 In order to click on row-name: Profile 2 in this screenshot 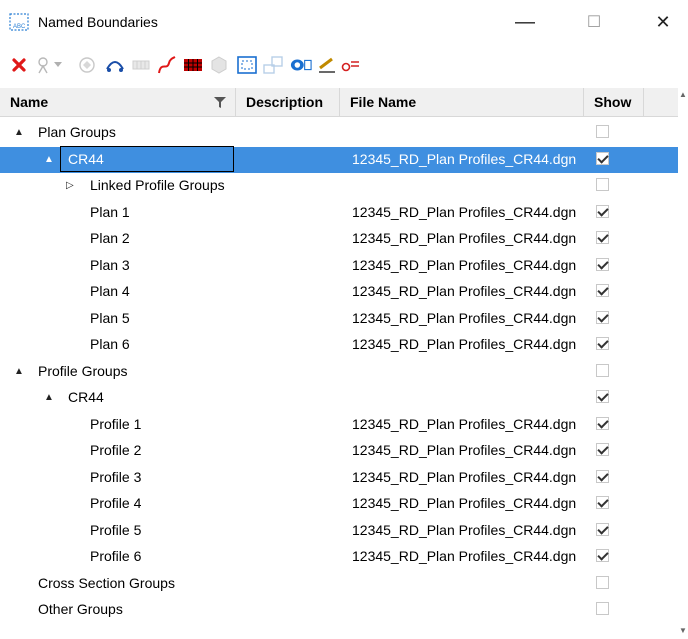, I will do `click(116, 450)`.